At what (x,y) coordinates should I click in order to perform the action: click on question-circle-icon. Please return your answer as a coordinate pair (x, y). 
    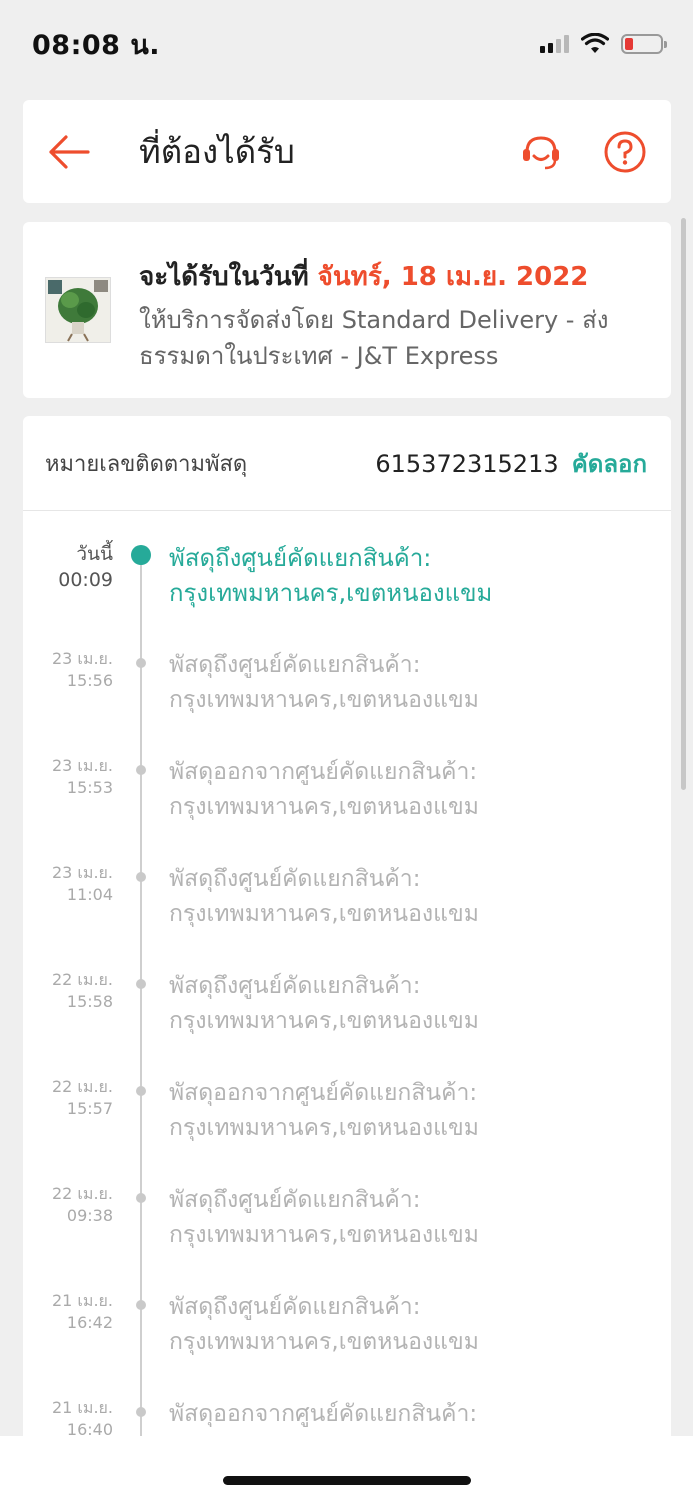
    Looking at the image, I should click on (625, 151).